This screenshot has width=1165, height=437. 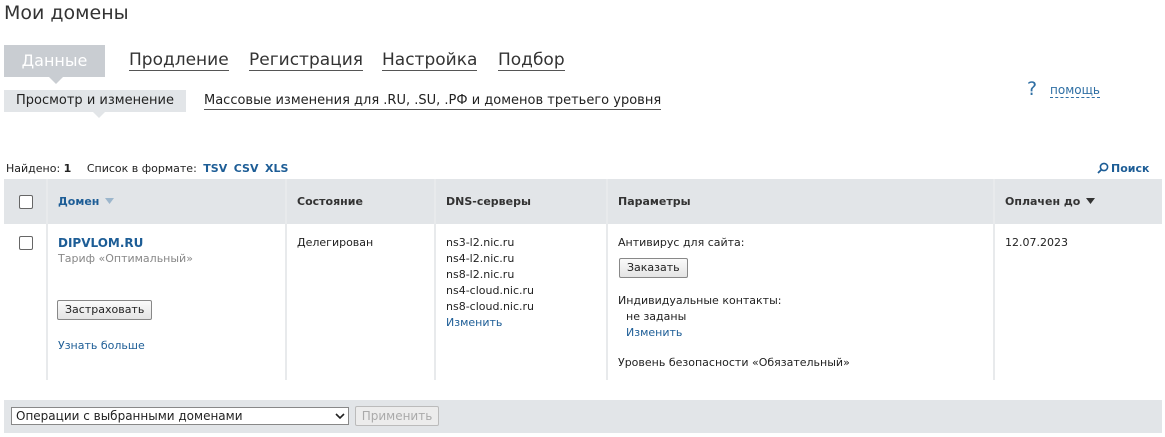 What do you see at coordinates (335, 242) in the screenshot?
I see `domain-status: Делегирован` at bounding box center [335, 242].